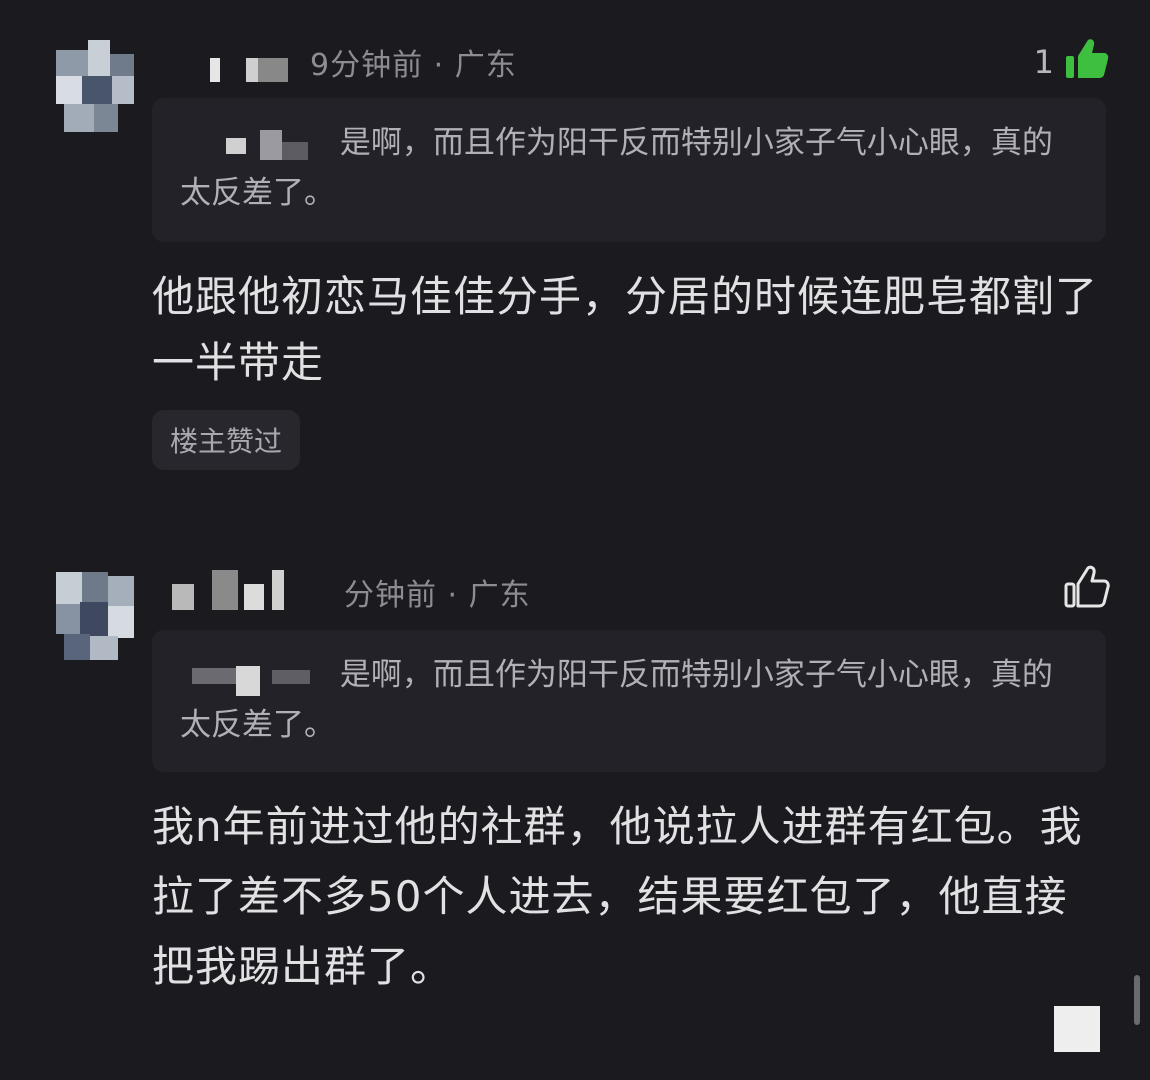 The width and height of the screenshot is (1150, 1080). What do you see at coordinates (1077, 1029) in the screenshot?
I see `overlay-square` at bounding box center [1077, 1029].